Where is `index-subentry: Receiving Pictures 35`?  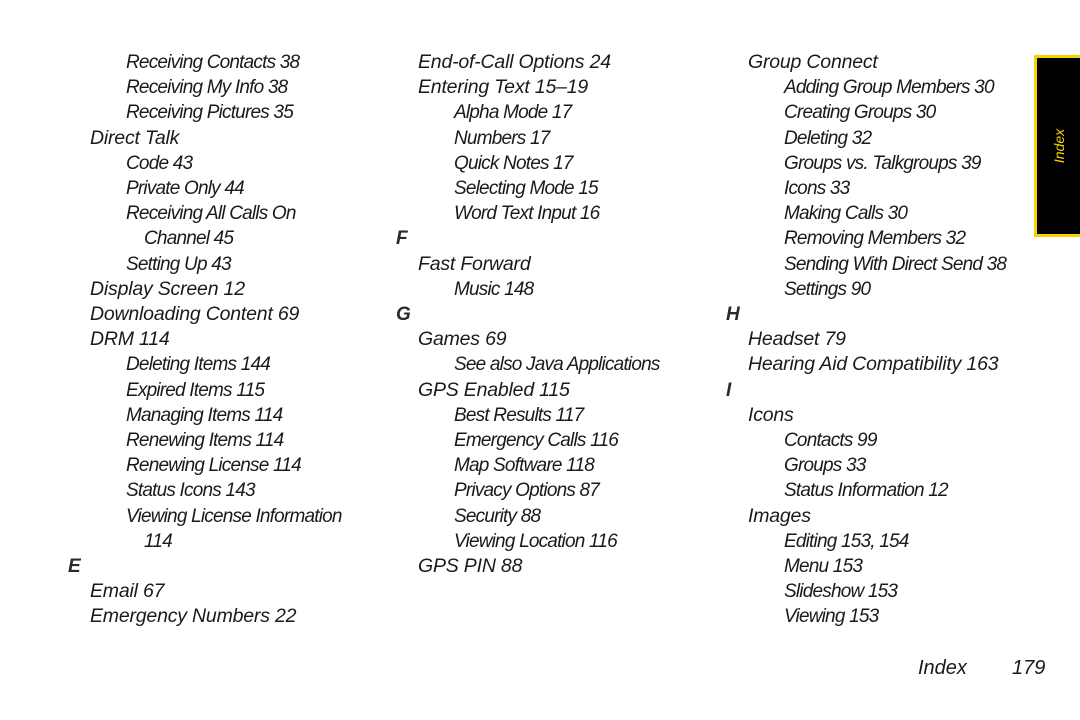
index-subentry: Receiving Pictures 35 is located at coordinates (210, 113).